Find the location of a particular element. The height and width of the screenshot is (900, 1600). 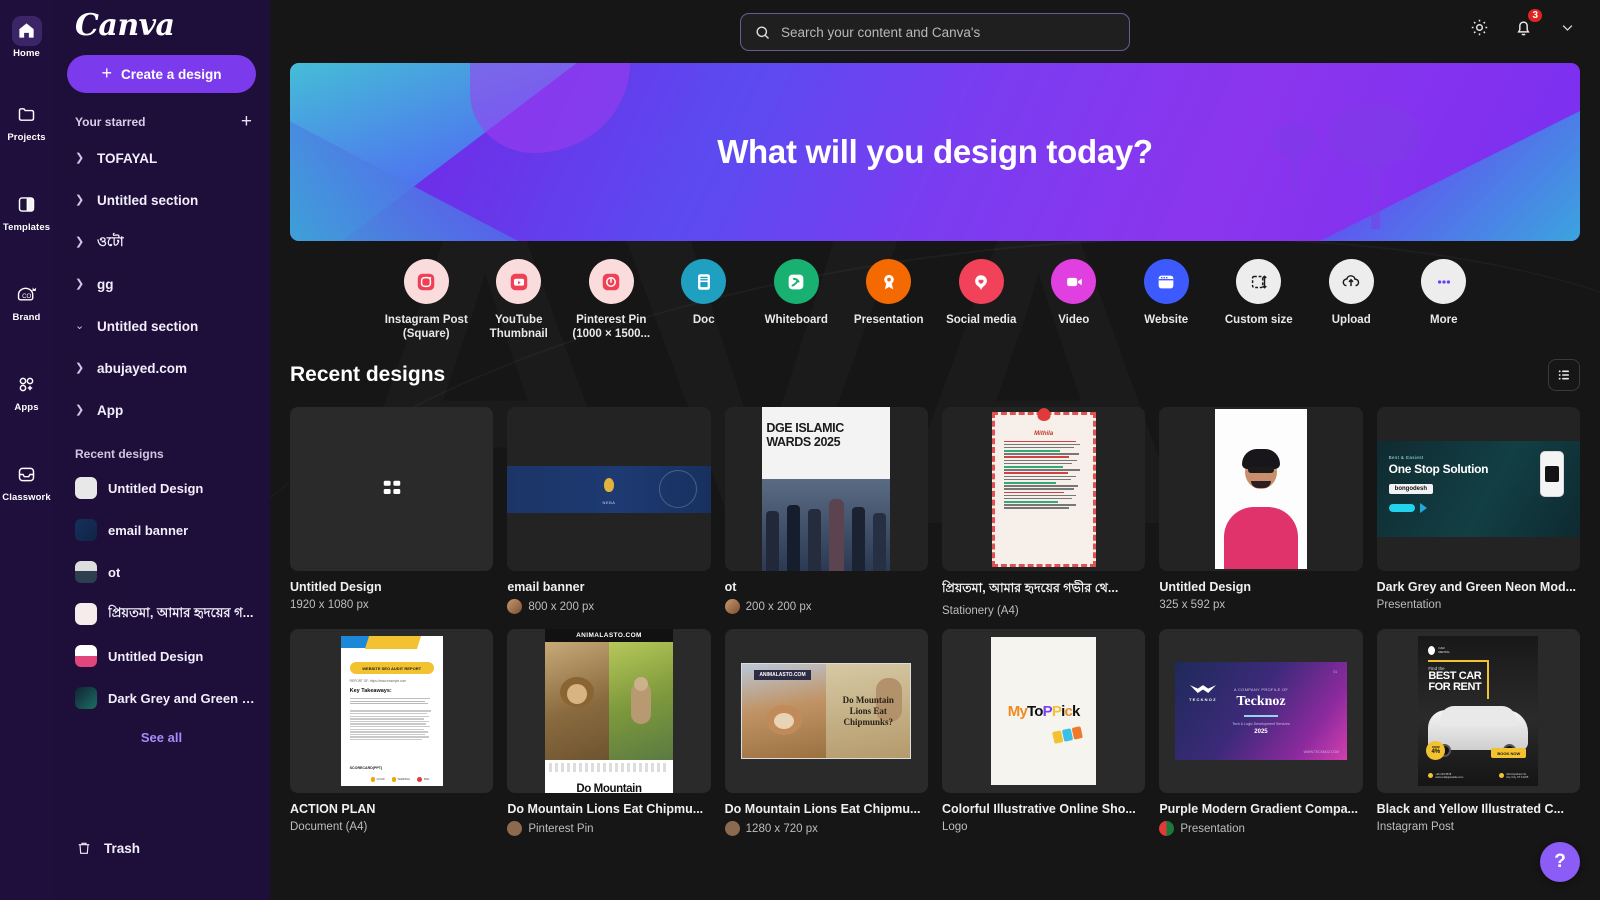

notifications-button: 3 is located at coordinates (1527, 23).